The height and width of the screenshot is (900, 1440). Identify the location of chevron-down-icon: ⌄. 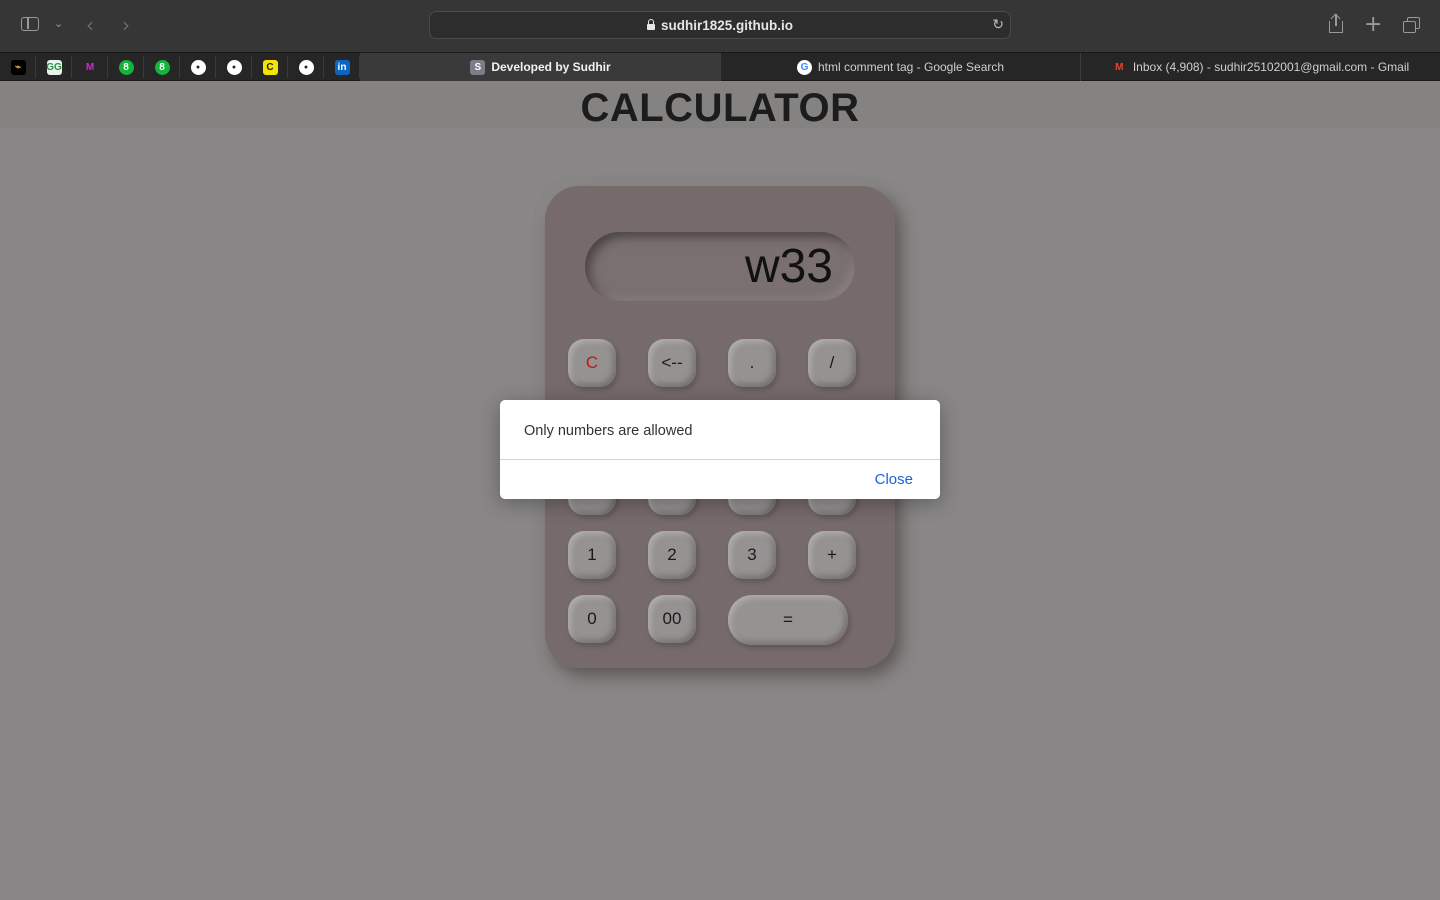
(58, 23).